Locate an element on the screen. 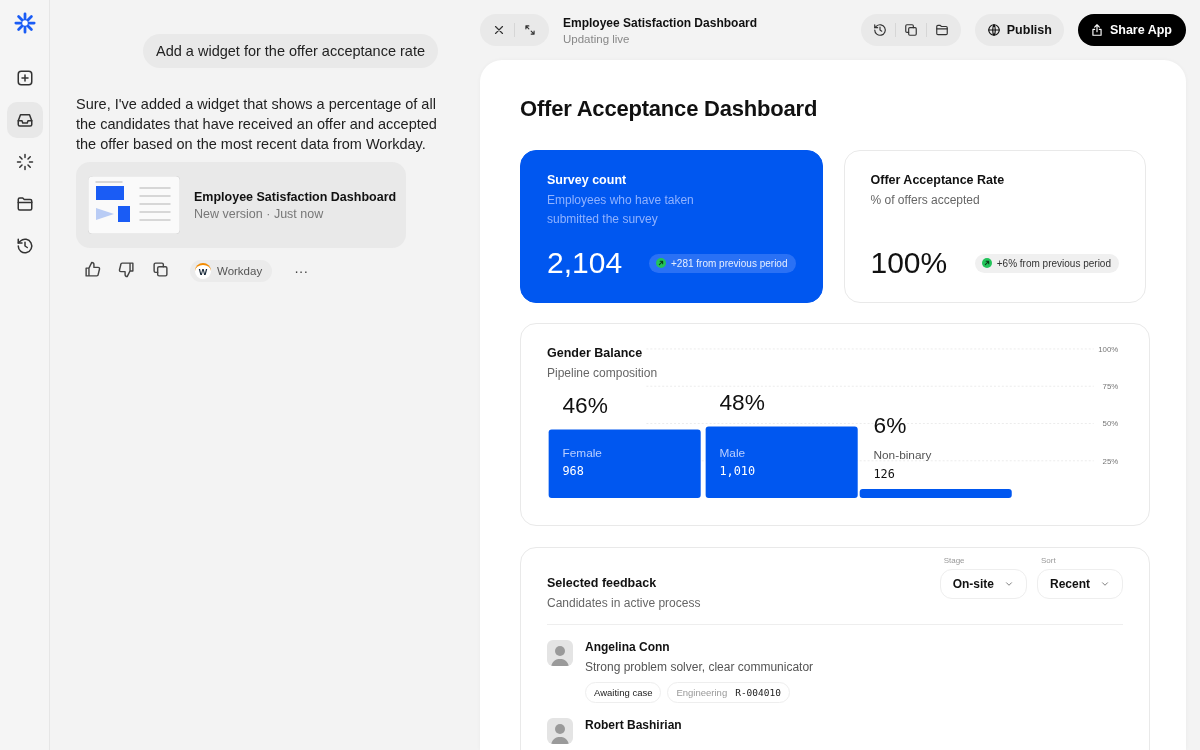 This screenshot has width=1200, height=750. chart-subtitle: Pipeline composition is located at coordinates (602, 373).